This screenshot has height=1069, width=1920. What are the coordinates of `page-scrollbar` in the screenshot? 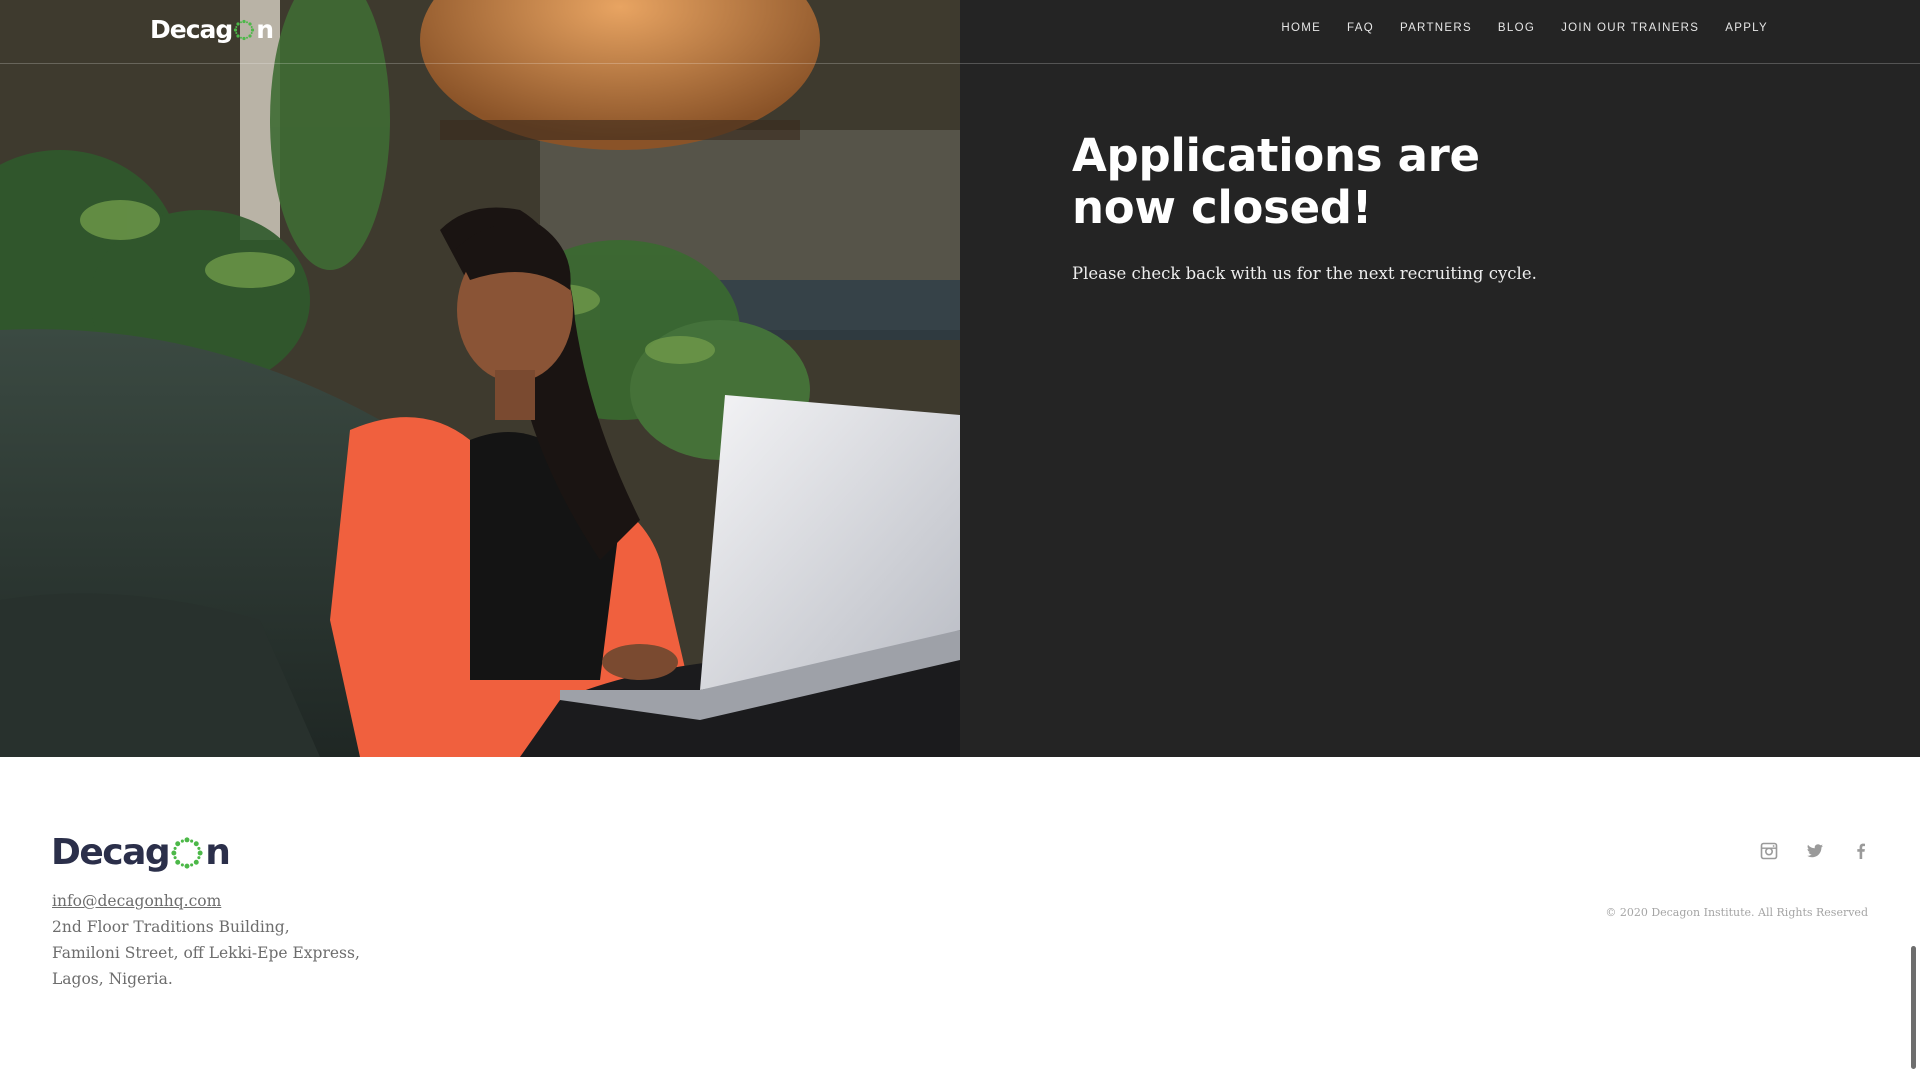 It's located at (1913, 1007).